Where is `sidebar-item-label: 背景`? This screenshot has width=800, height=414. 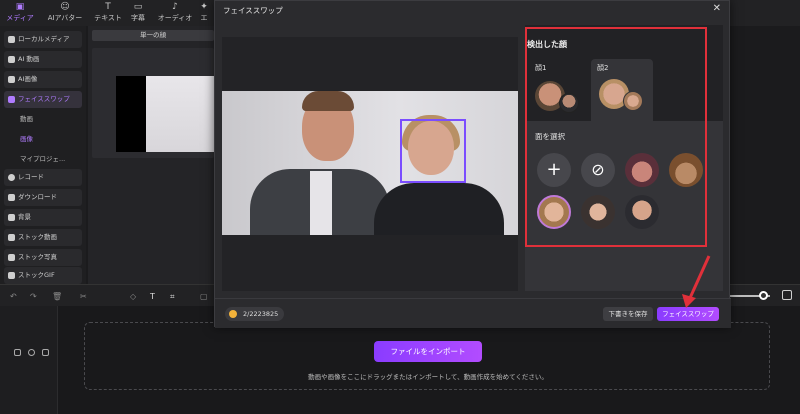 sidebar-item-label: 背景 is located at coordinates (24, 217).